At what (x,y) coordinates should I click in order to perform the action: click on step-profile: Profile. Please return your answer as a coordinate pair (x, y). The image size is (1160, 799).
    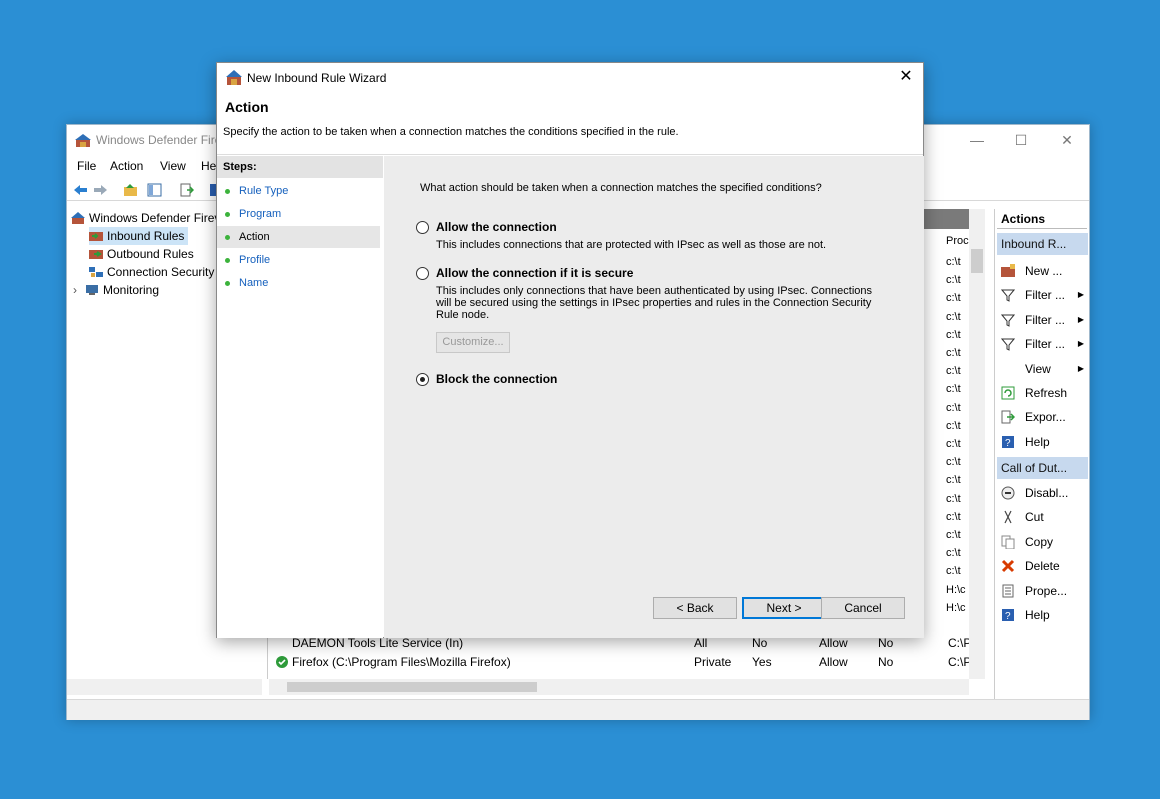
    Looking at the image, I should click on (298, 260).